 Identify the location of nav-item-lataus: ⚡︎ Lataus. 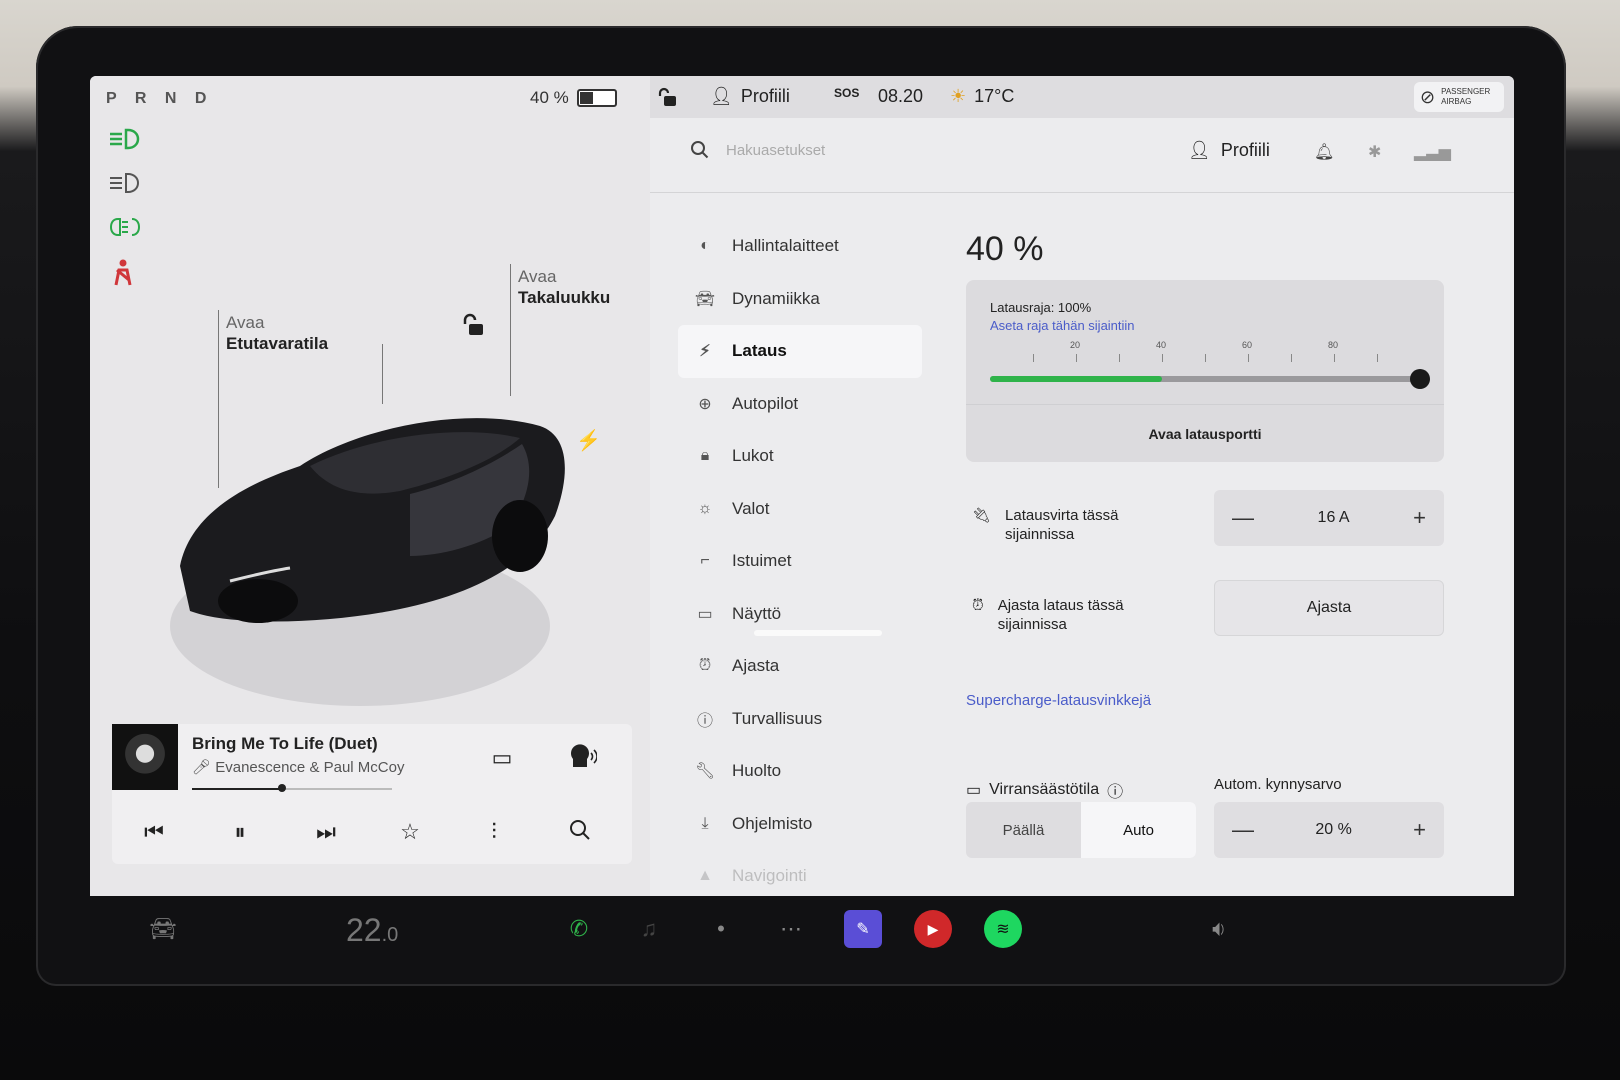
(800, 351).